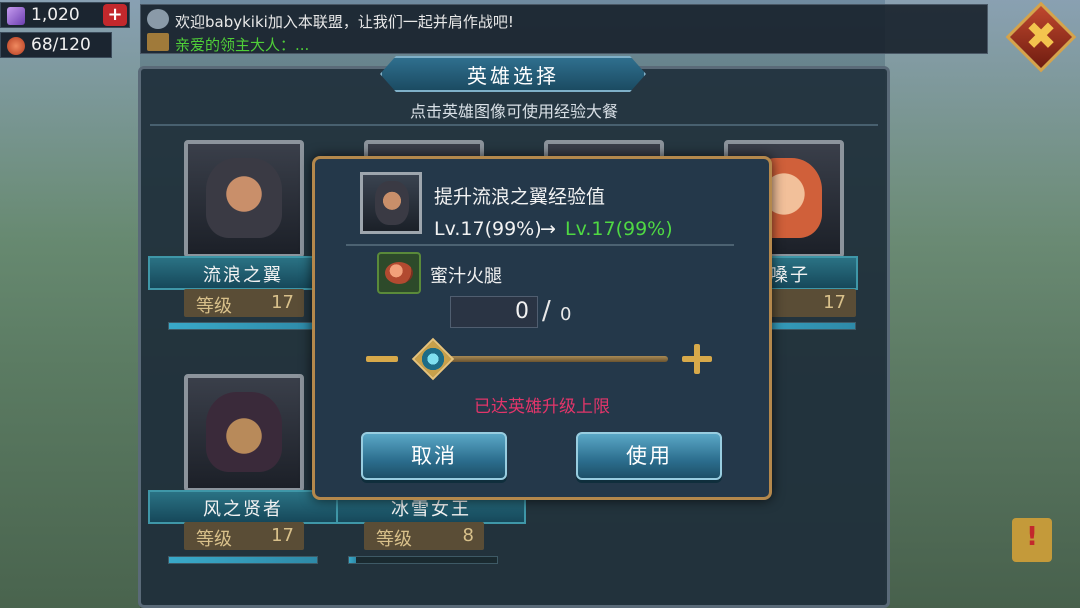 Image resolution: width=1080 pixels, height=608 pixels. I want to click on hero-level-box: 等级 8, so click(424, 536).